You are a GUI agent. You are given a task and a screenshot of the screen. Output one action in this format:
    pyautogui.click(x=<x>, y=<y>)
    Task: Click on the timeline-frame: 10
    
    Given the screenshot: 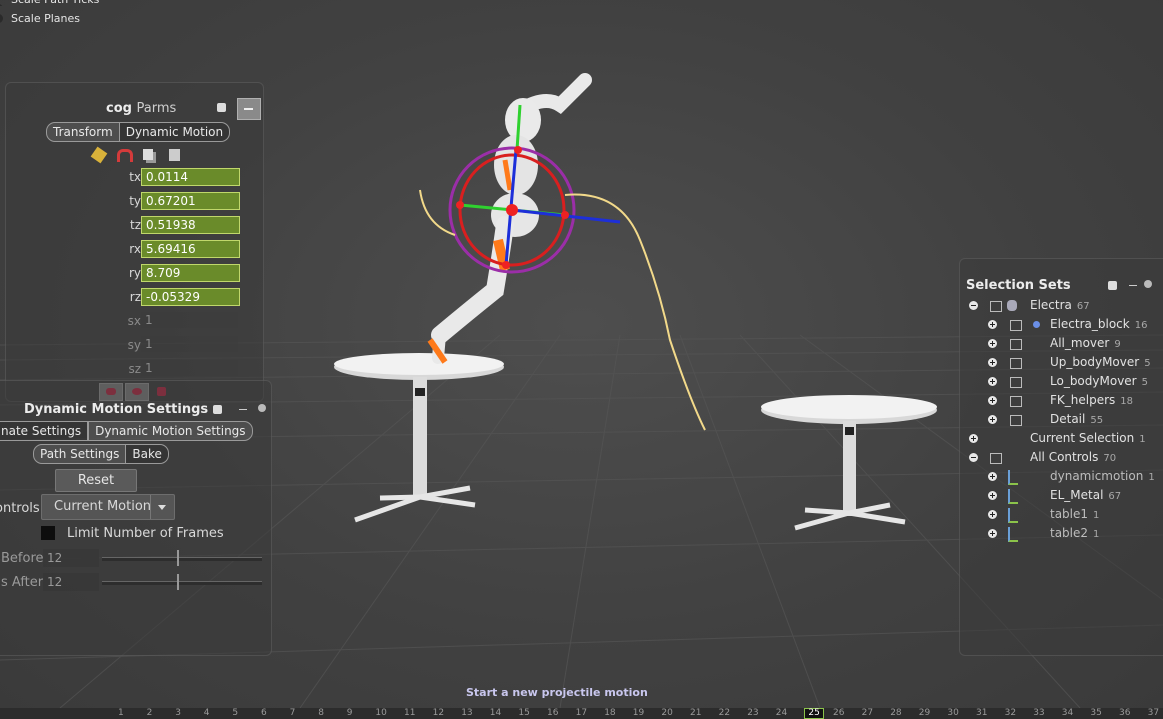 What is the action you would take?
    pyautogui.click(x=380, y=713)
    